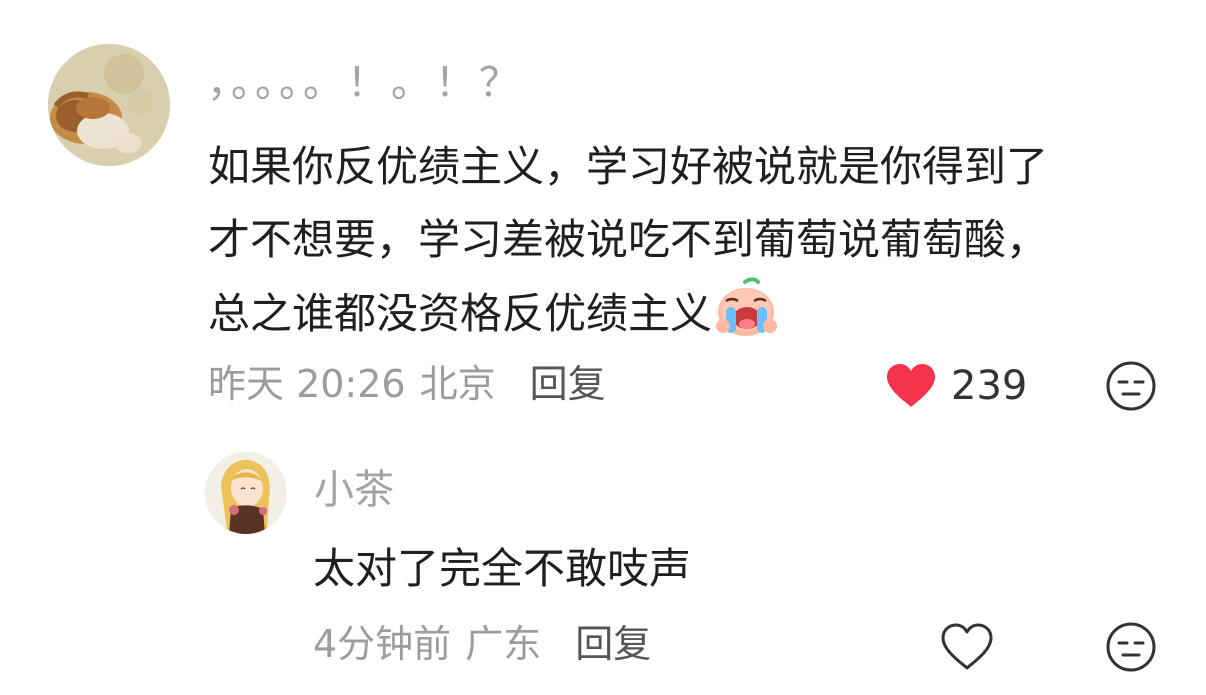 The width and height of the screenshot is (1206, 695). Describe the element at coordinates (989, 386) in the screenshot. I see `like-count: 239` at that location.